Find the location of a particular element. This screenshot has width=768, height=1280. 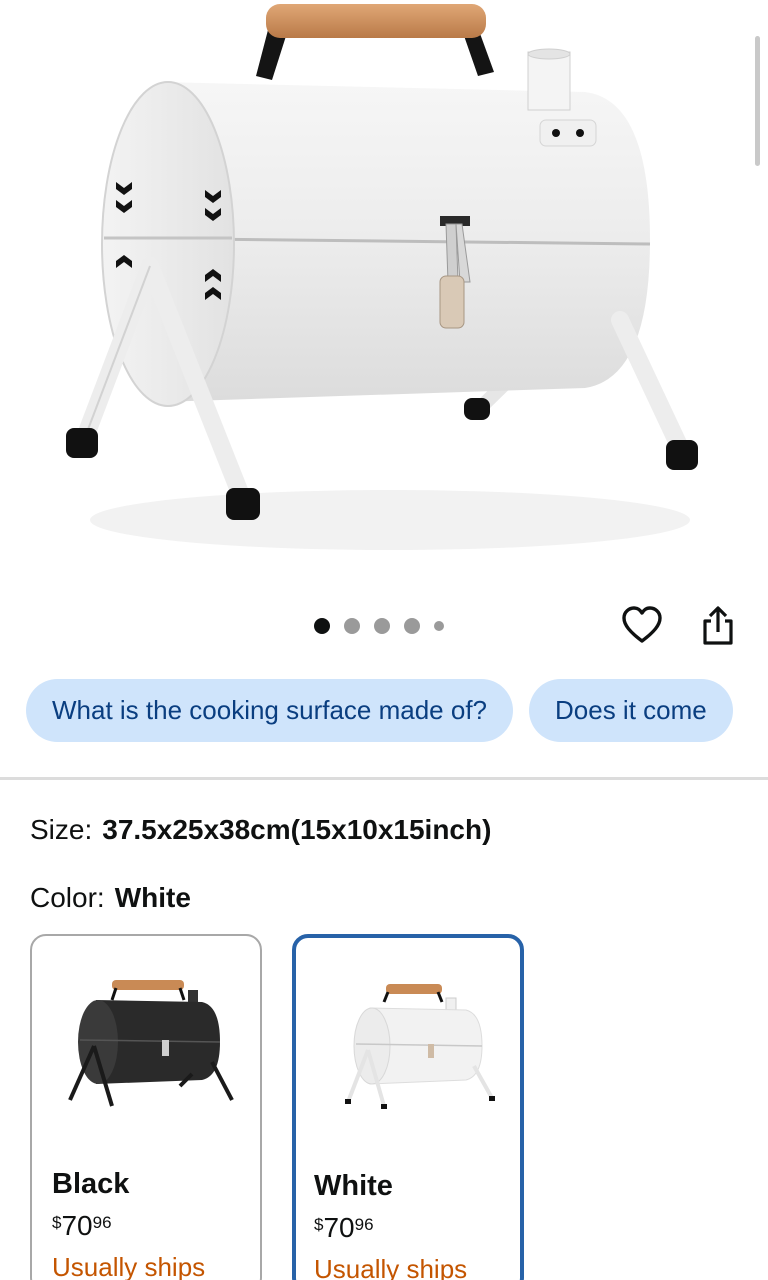

page-scrollbar is located at coordinates (757, 101).